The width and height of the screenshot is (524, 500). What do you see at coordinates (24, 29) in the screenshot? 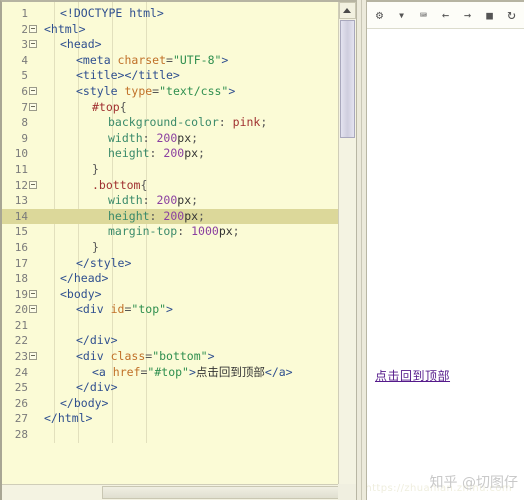
I see `line-number: 2` at bounding box center [24, 29].